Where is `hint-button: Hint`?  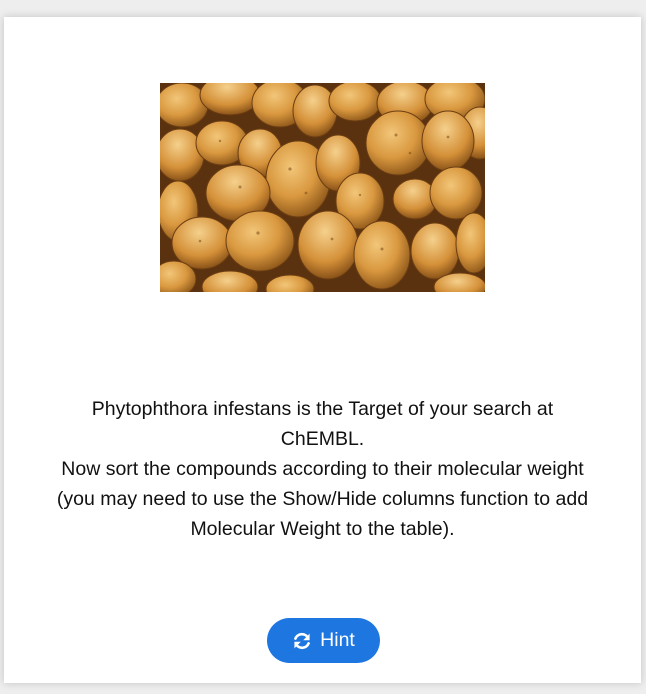 hint-button: Hint is located at coordinates (323, 640).